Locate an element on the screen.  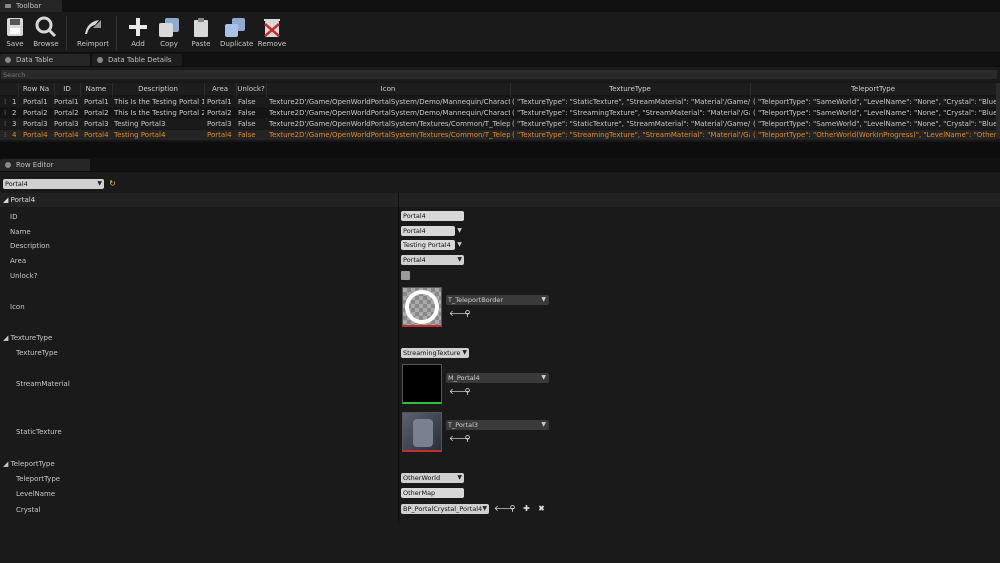
cell-name: Portal1 is located at coordinates (96, 102).